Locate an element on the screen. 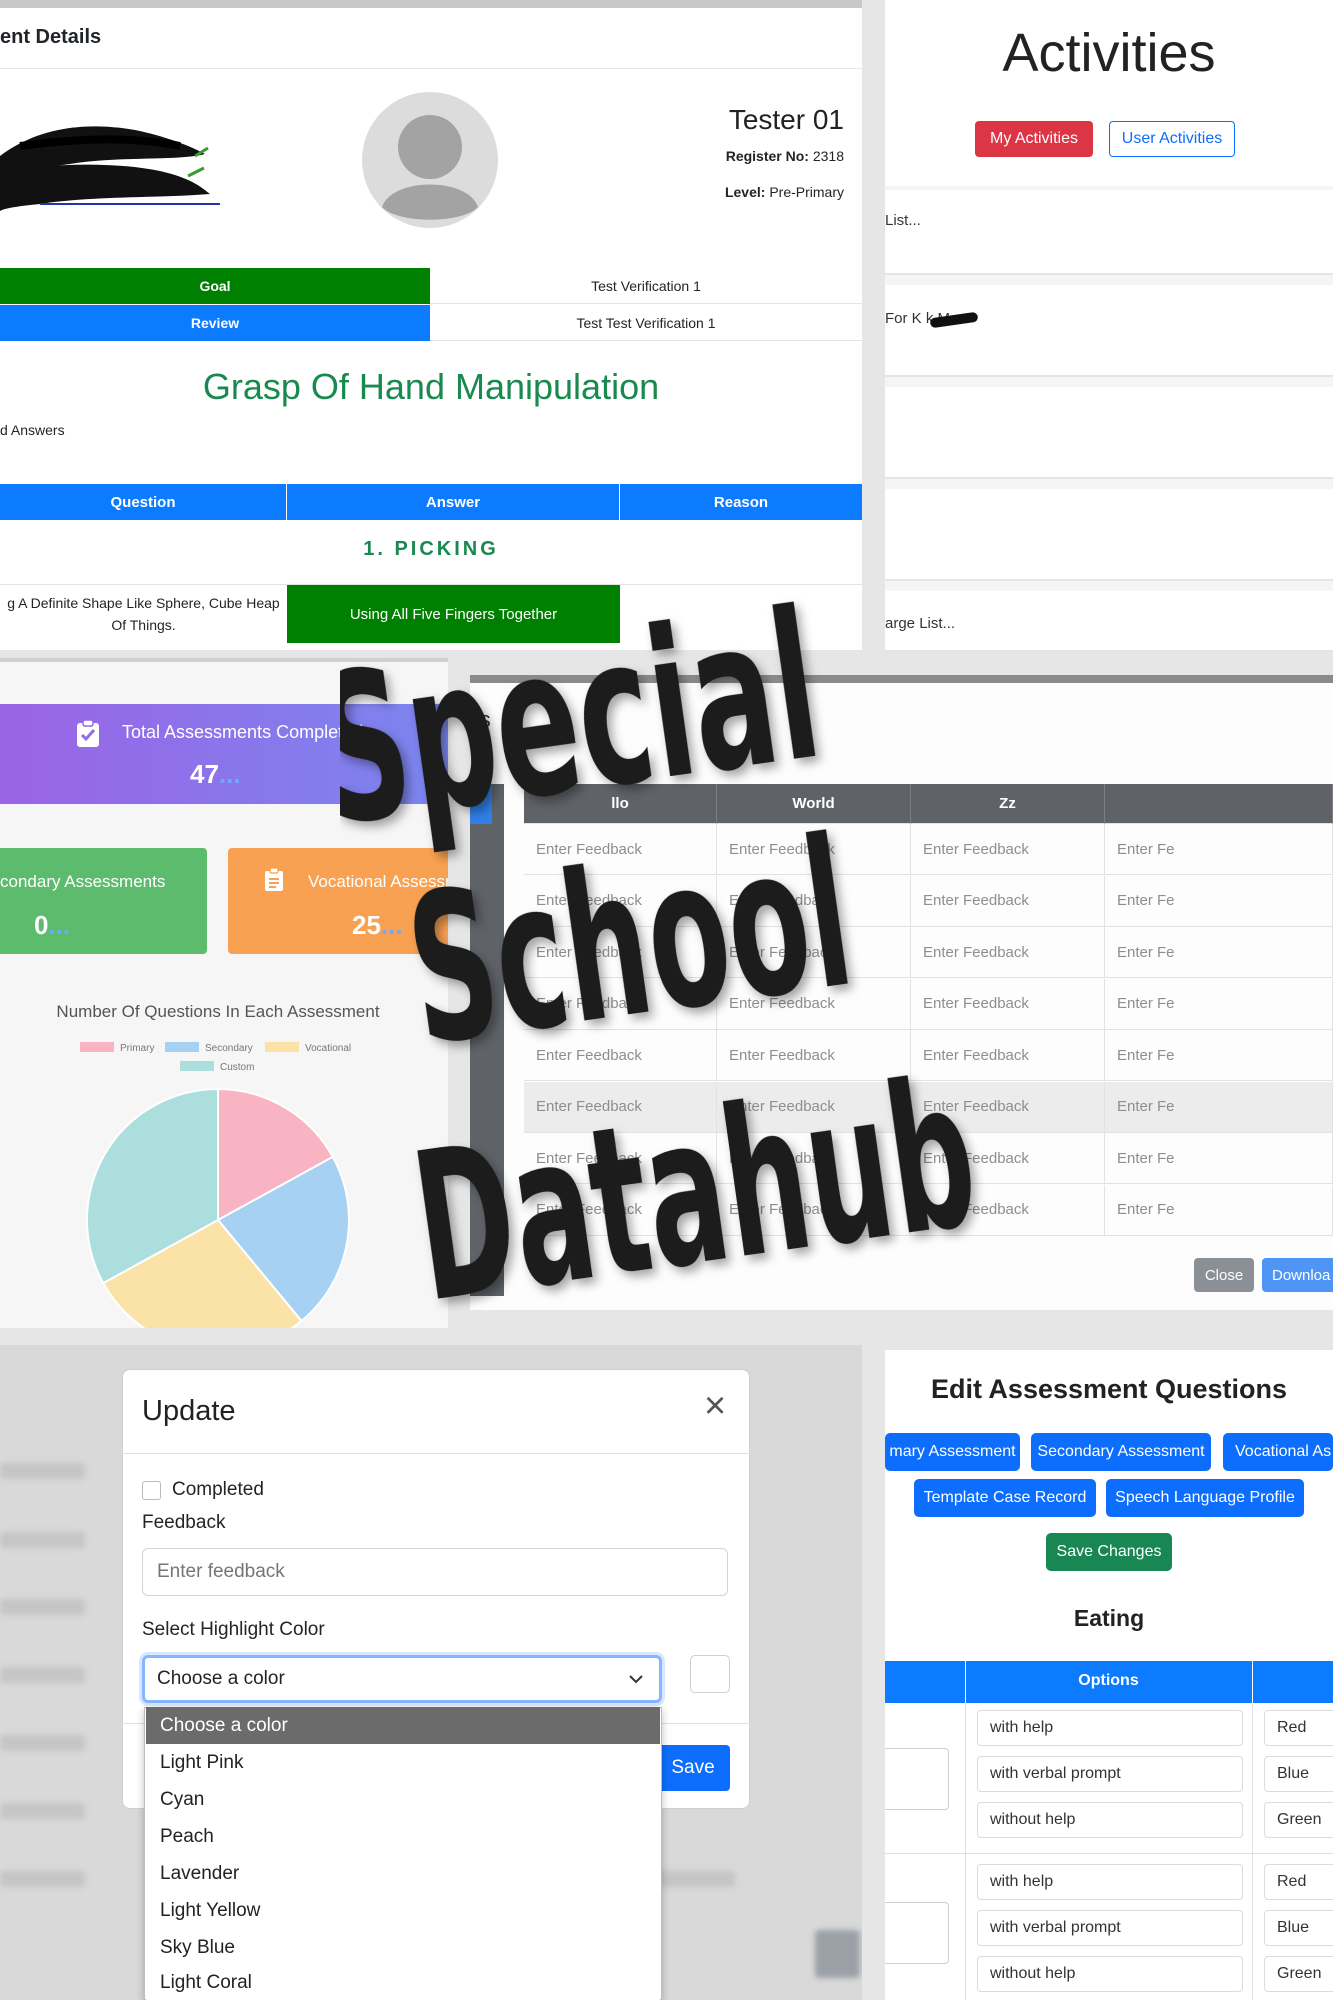 This screenshot has width=1333, height=2000. completed-checkbox is located at coordinates (151, 1490).